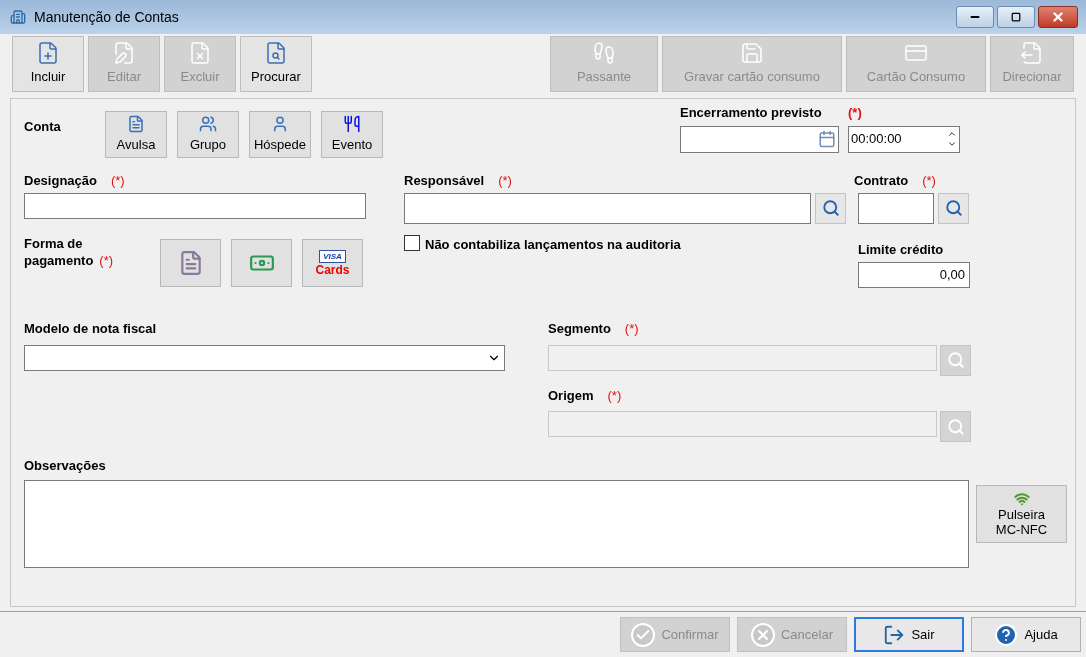  What do you see at coordinates (952, 134) in the screenshot?
I see `spin-up-icon` at bounding box center [952, 134].